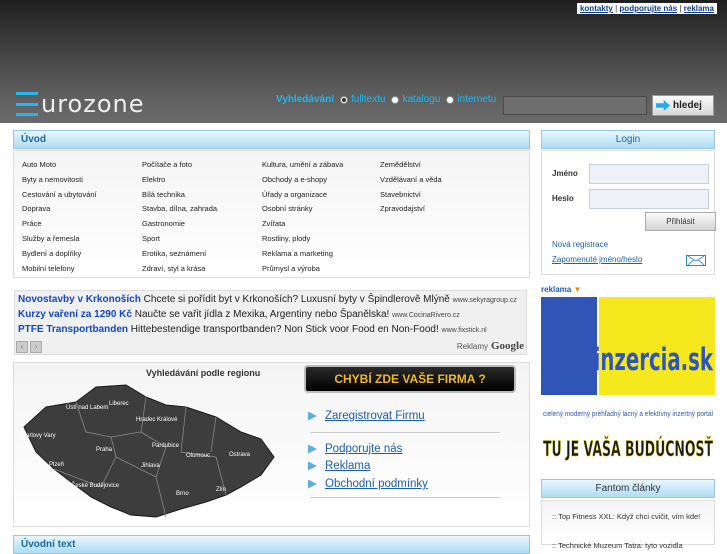 The height and width of the screenshot is (554, 727). I want to click on category-link: Kultura, umění a zábava, so click(302, 164).